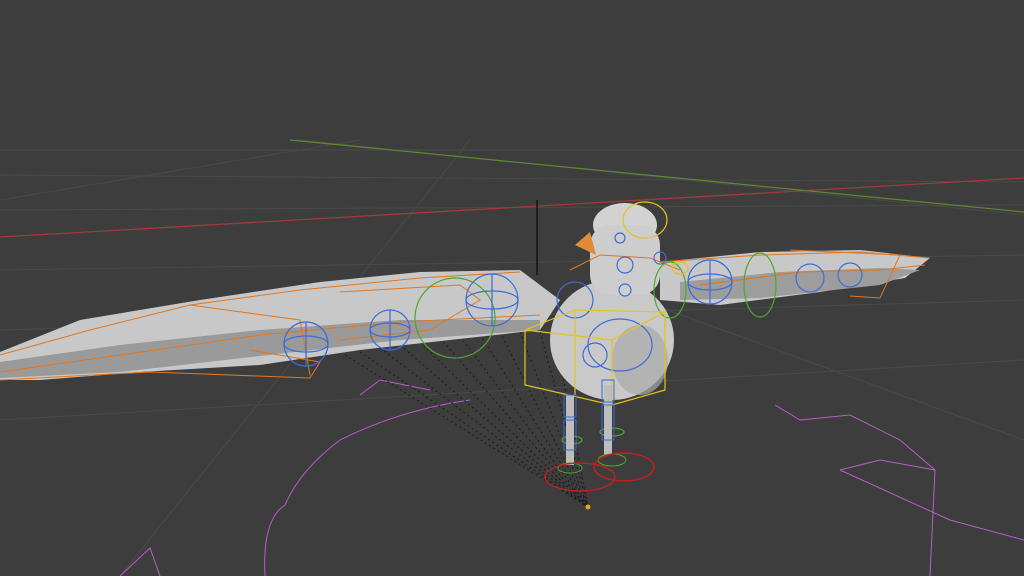 The image size is (1024, 576). What do you see at coordinates (588, 507) in the screenshot?
I see `origin-point` at bounding box center [588, 507].